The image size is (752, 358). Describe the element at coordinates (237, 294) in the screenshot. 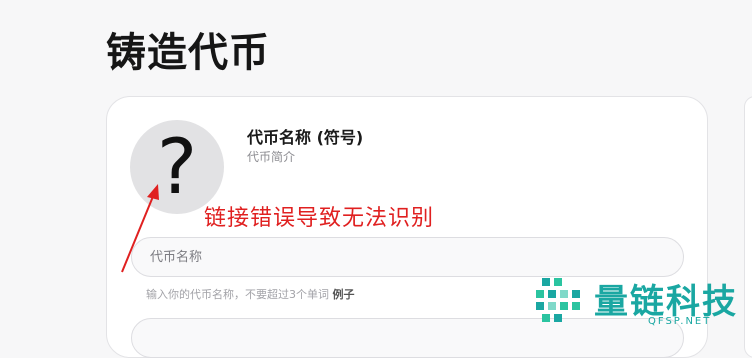

I see `helper-text: 输入你的代币名称，不要超过3个单词` at that location.